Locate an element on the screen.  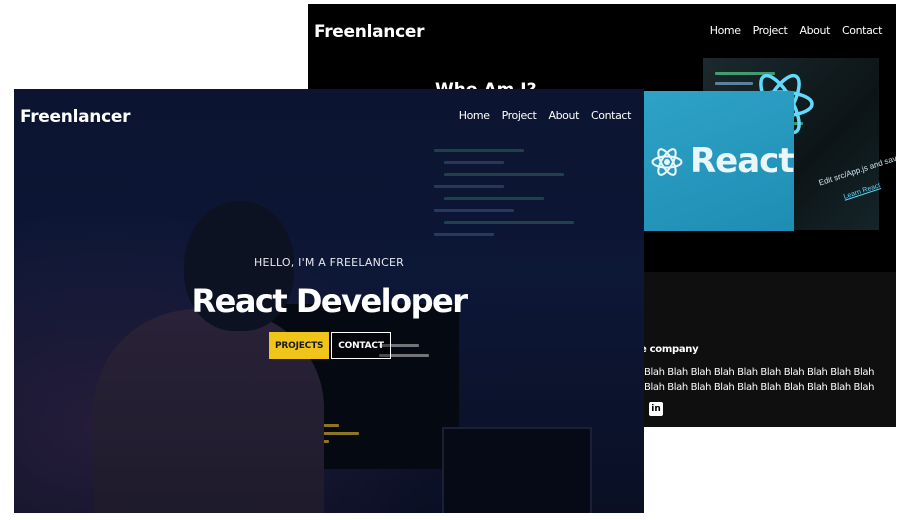
contact-button: CONTACT is located at coordinates (361, 345).